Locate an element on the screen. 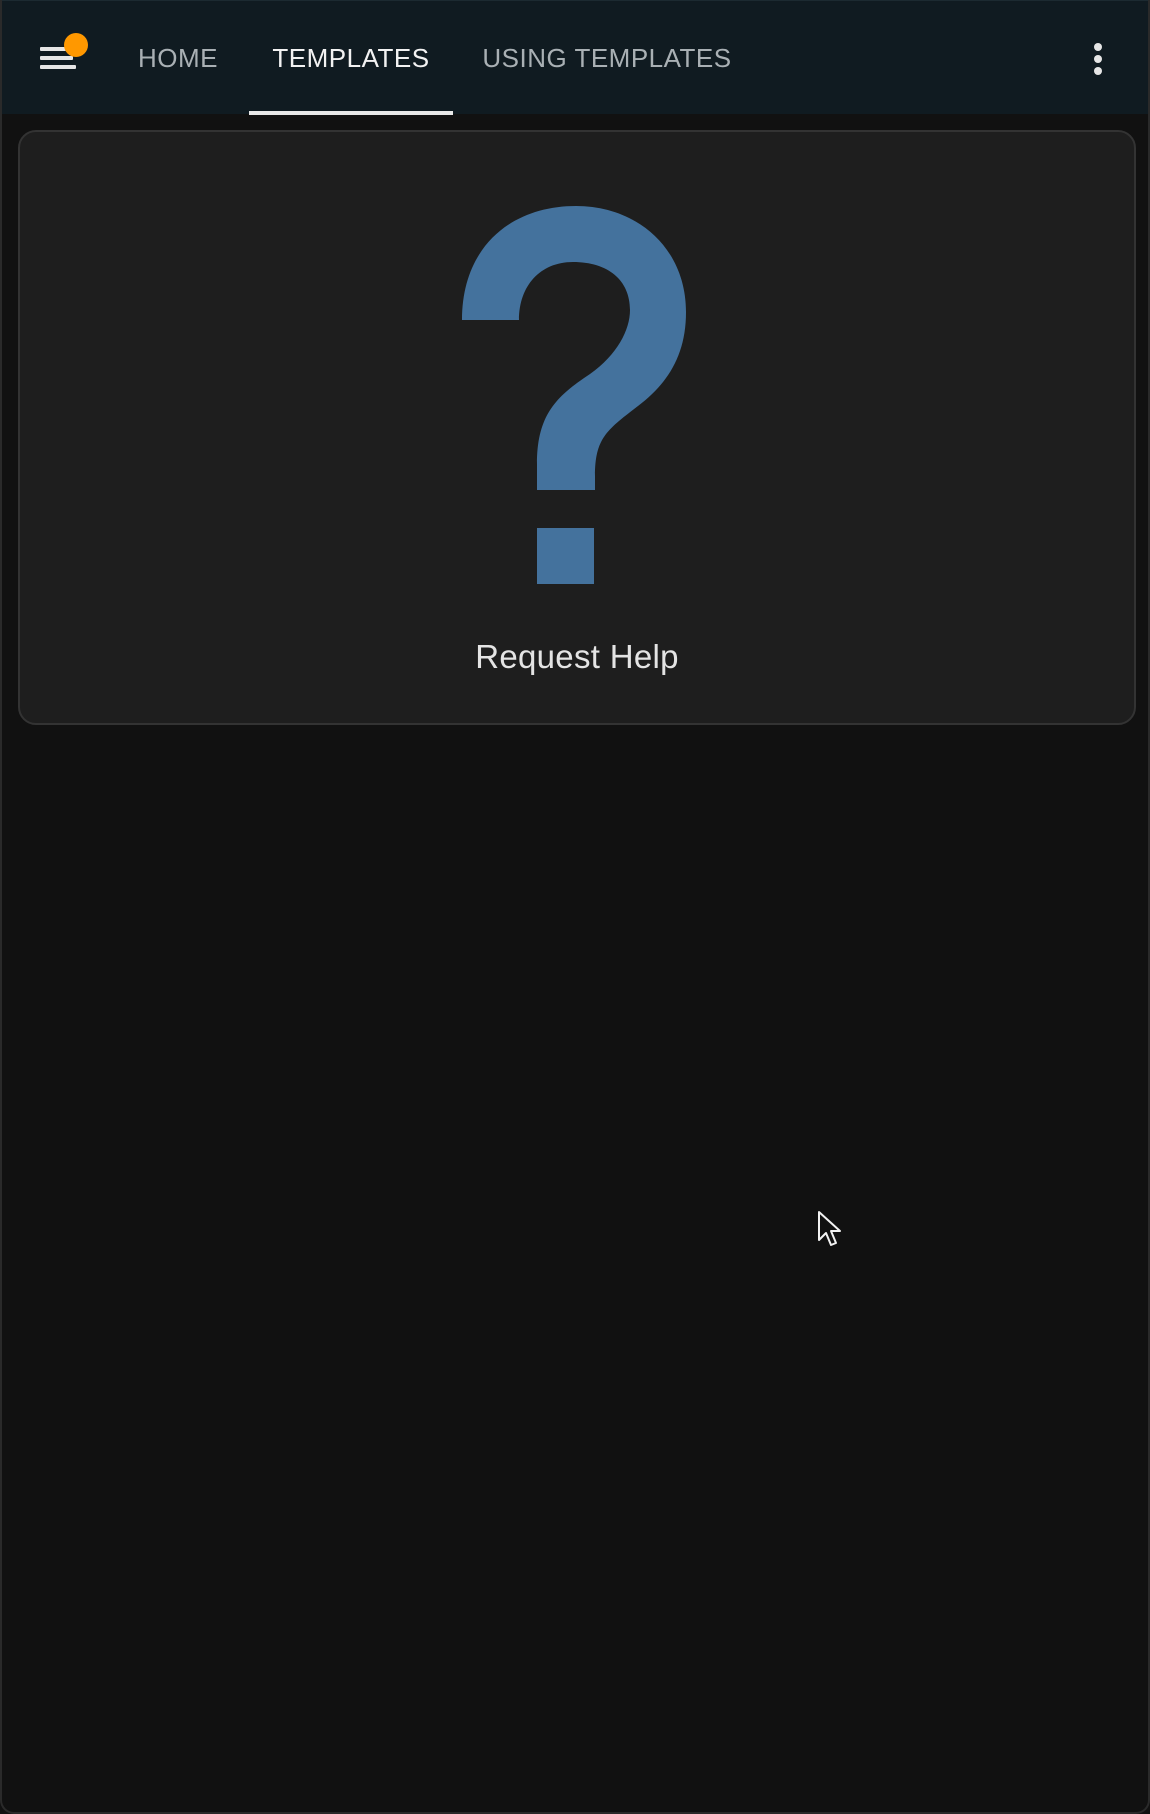 This screenshot has width=1150, height=1814. notification-dot-icon is located at coordinates (76, 45).